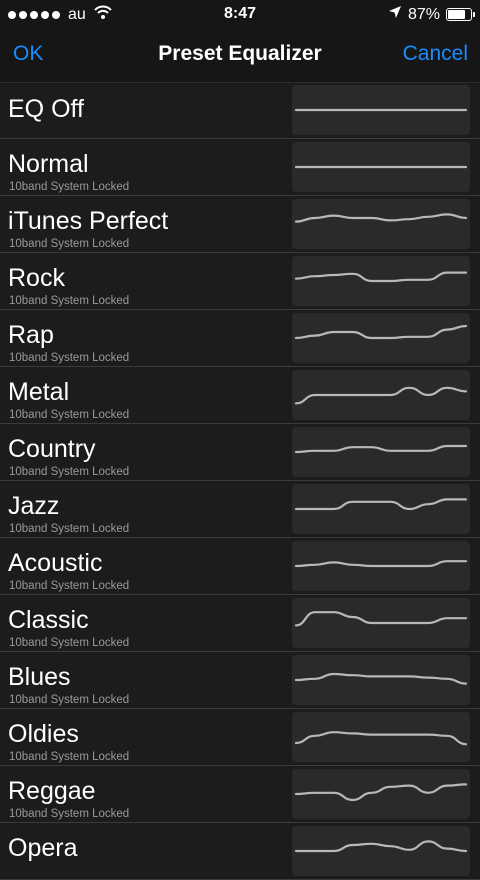 Image resolution: width=480 pixels, height=880 pixels. Describe the element at coordinates (31, 335) in the screenshot. I see `preset-name: Rap` at that location.